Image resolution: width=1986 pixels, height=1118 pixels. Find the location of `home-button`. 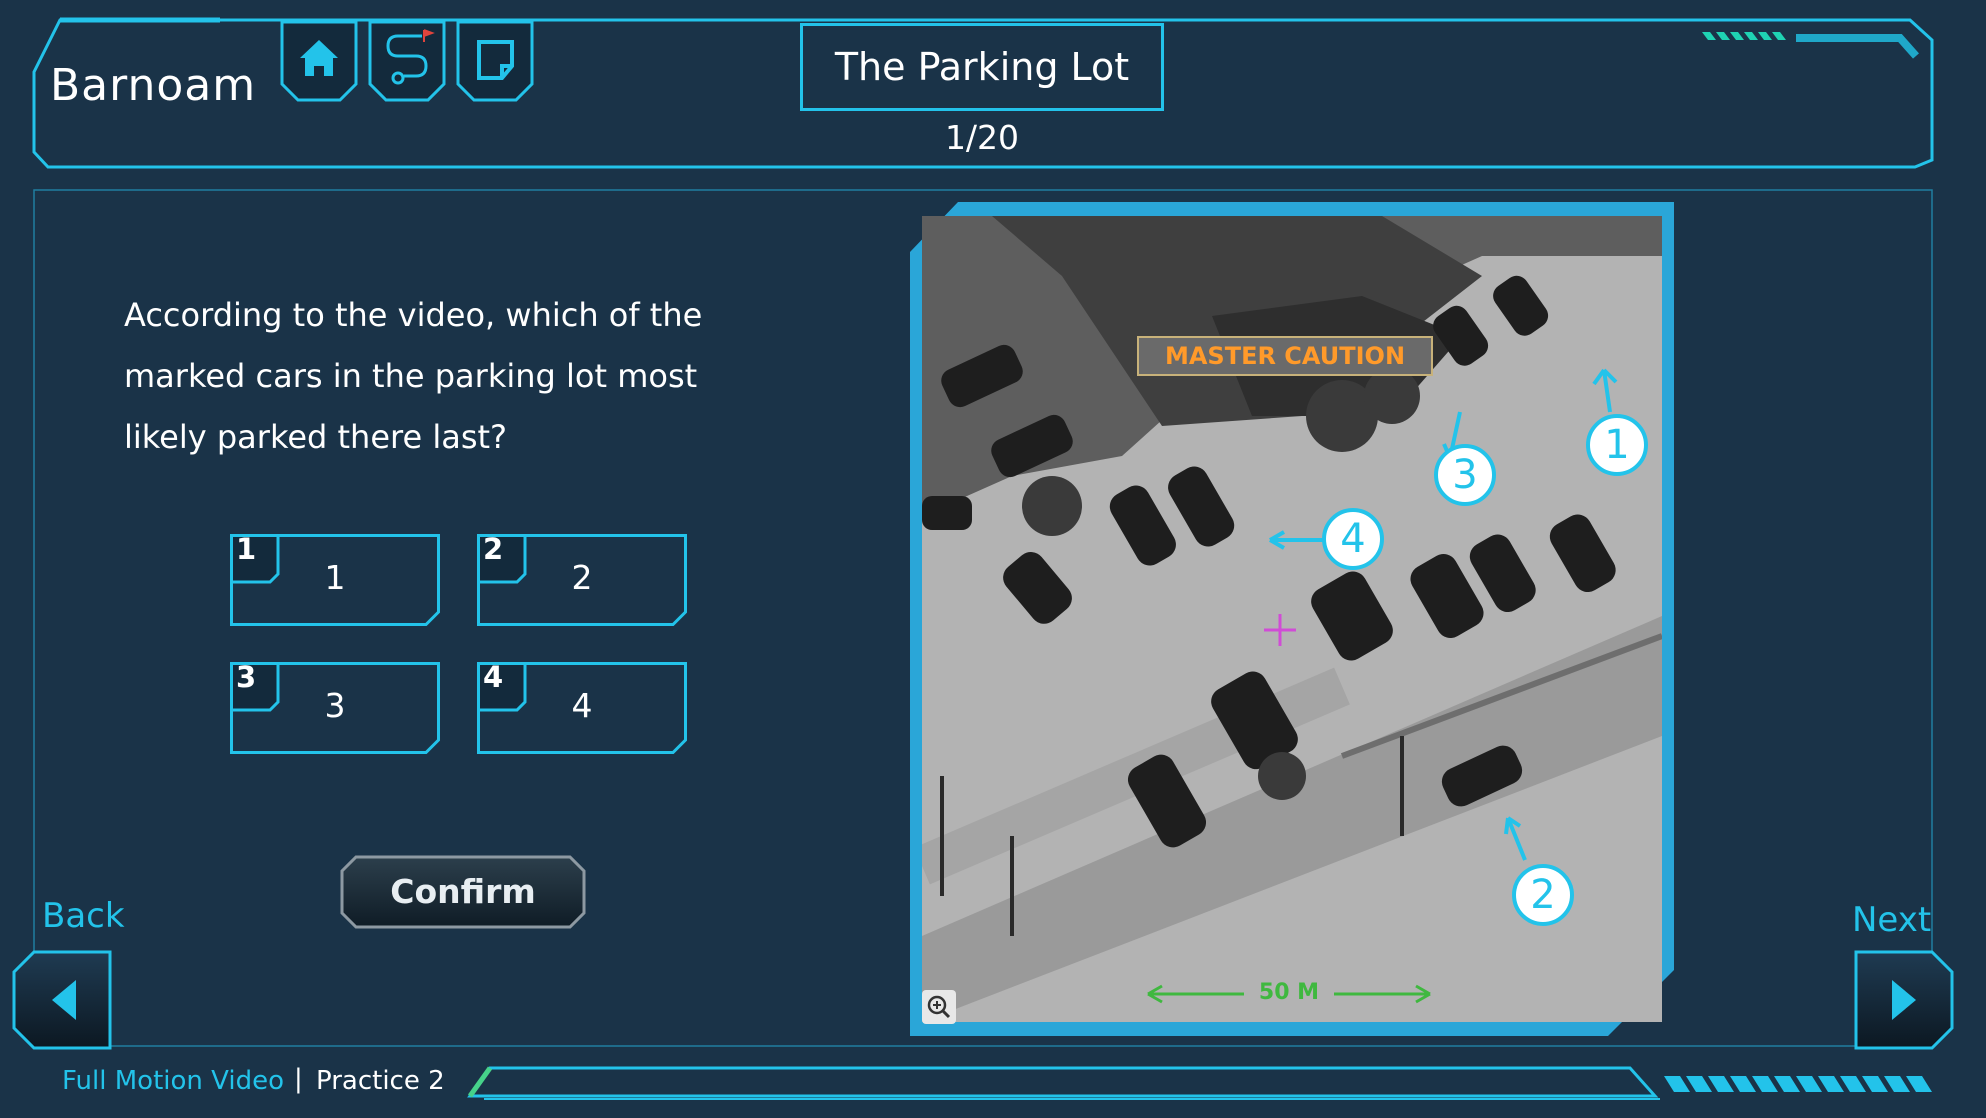

home-button is located at coordinates (319, 61).